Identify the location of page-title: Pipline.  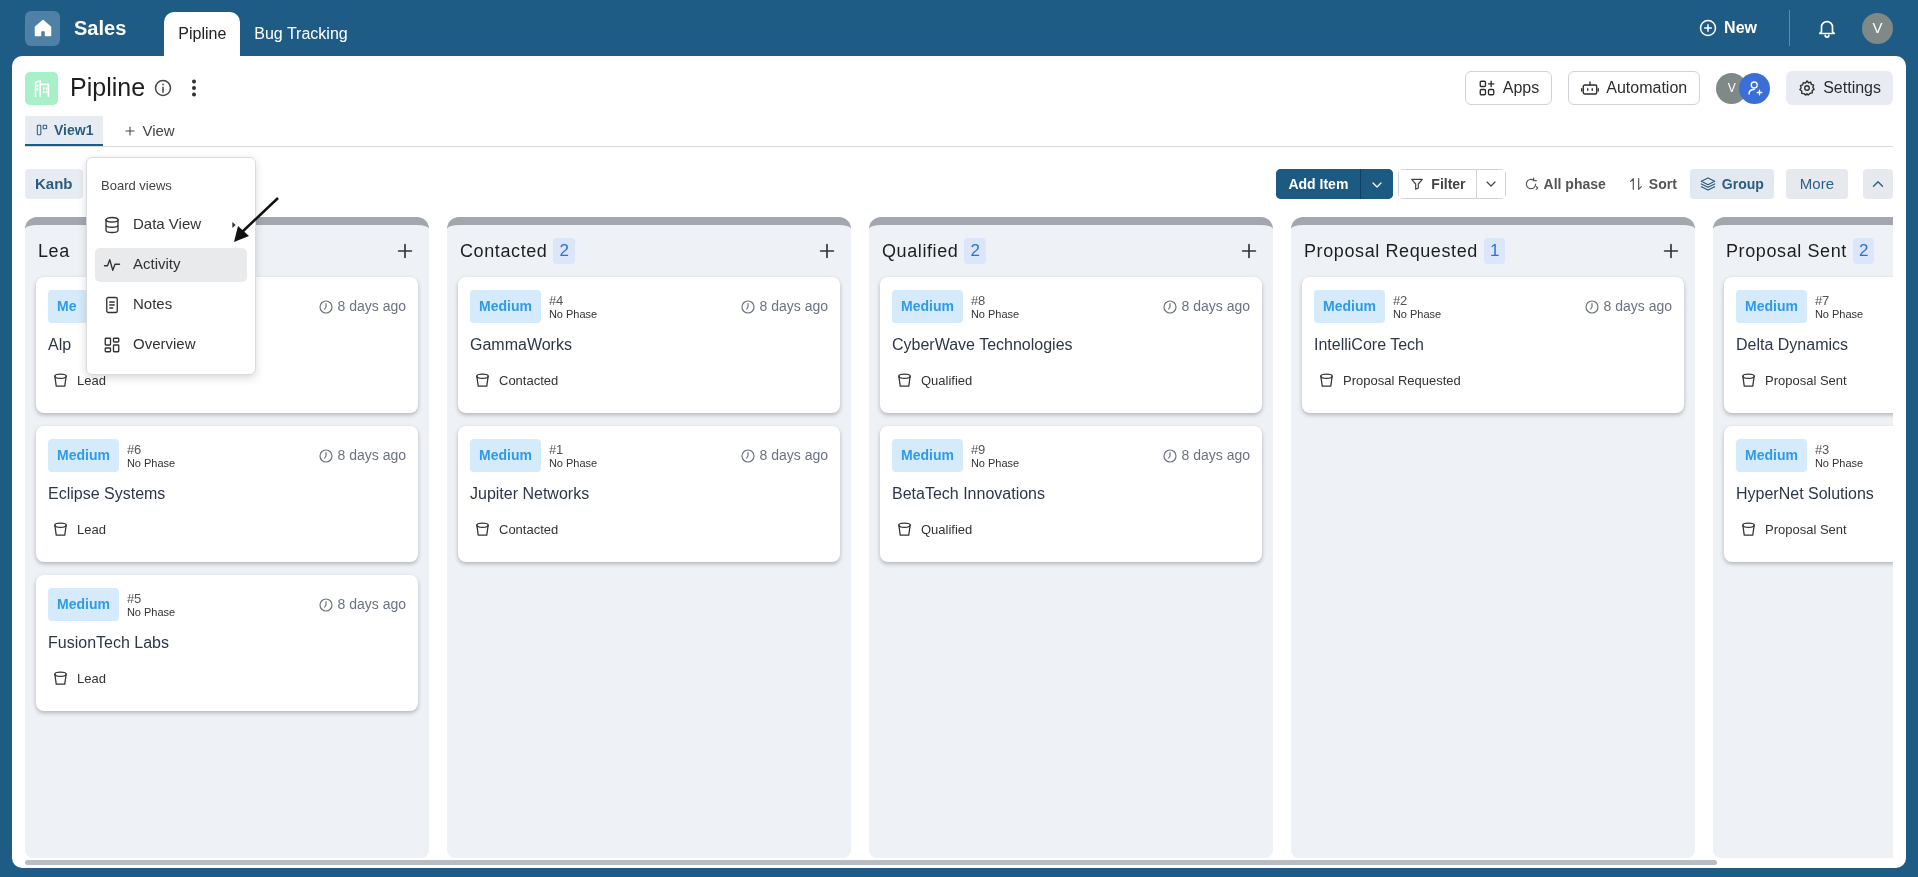
(108, 88).